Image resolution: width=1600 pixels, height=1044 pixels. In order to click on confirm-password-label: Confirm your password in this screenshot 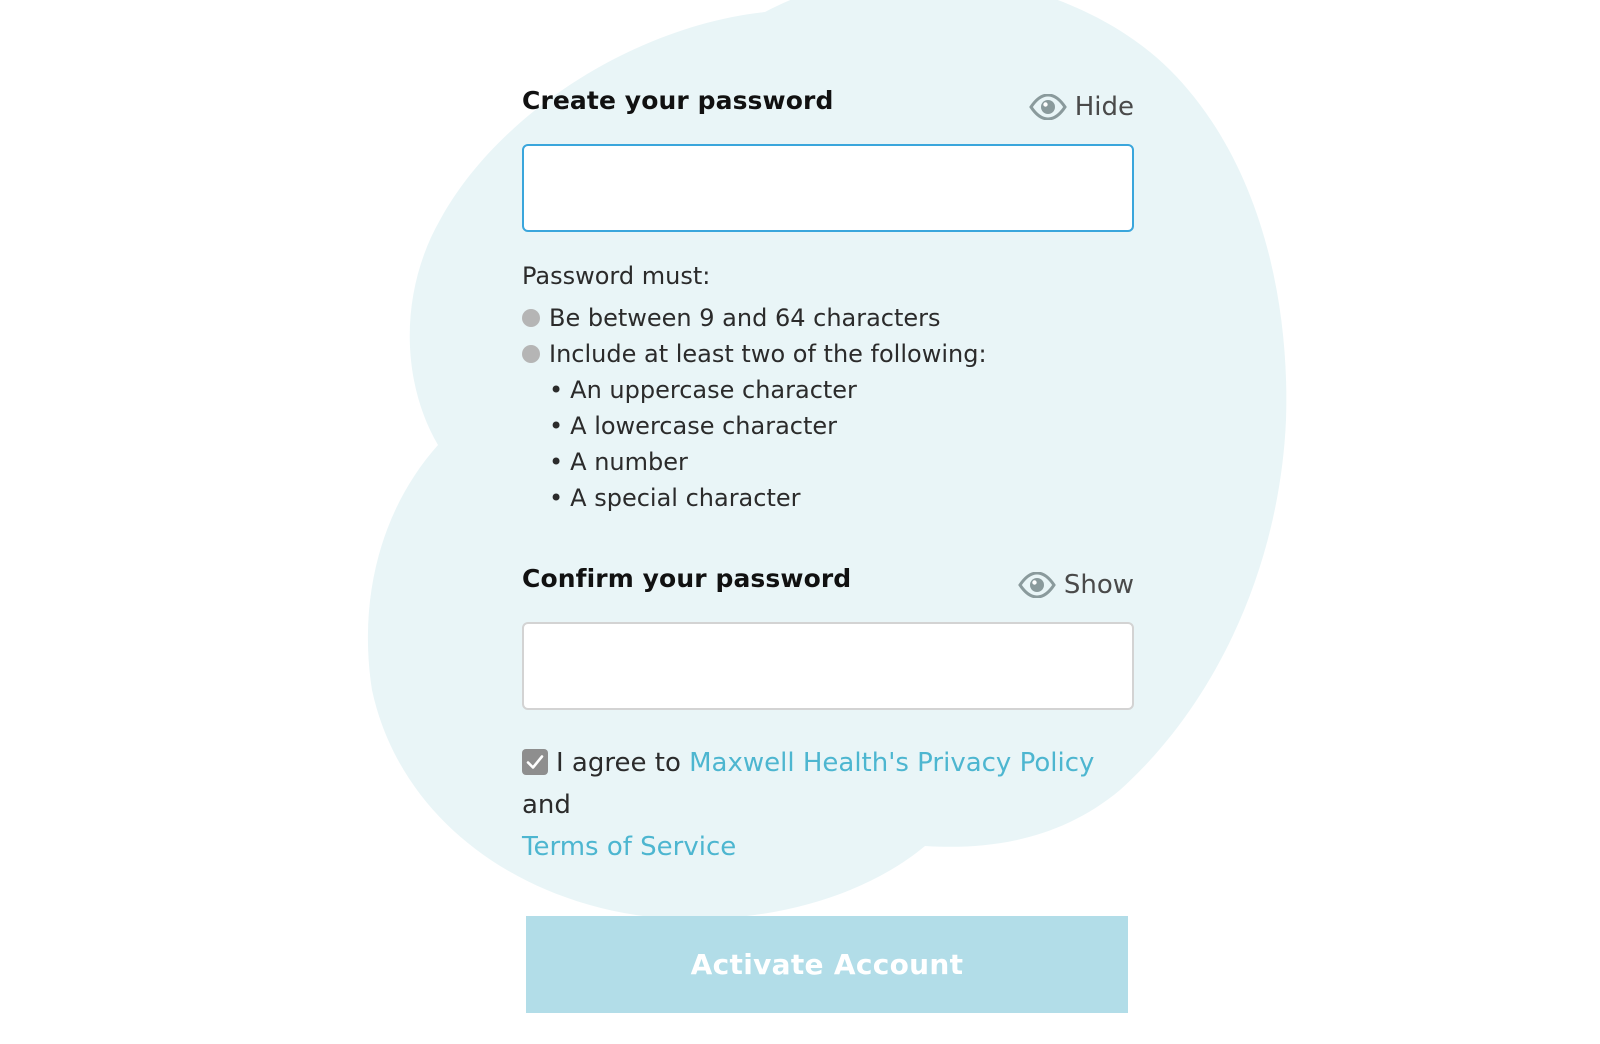, I will do `click(687, 578)`.